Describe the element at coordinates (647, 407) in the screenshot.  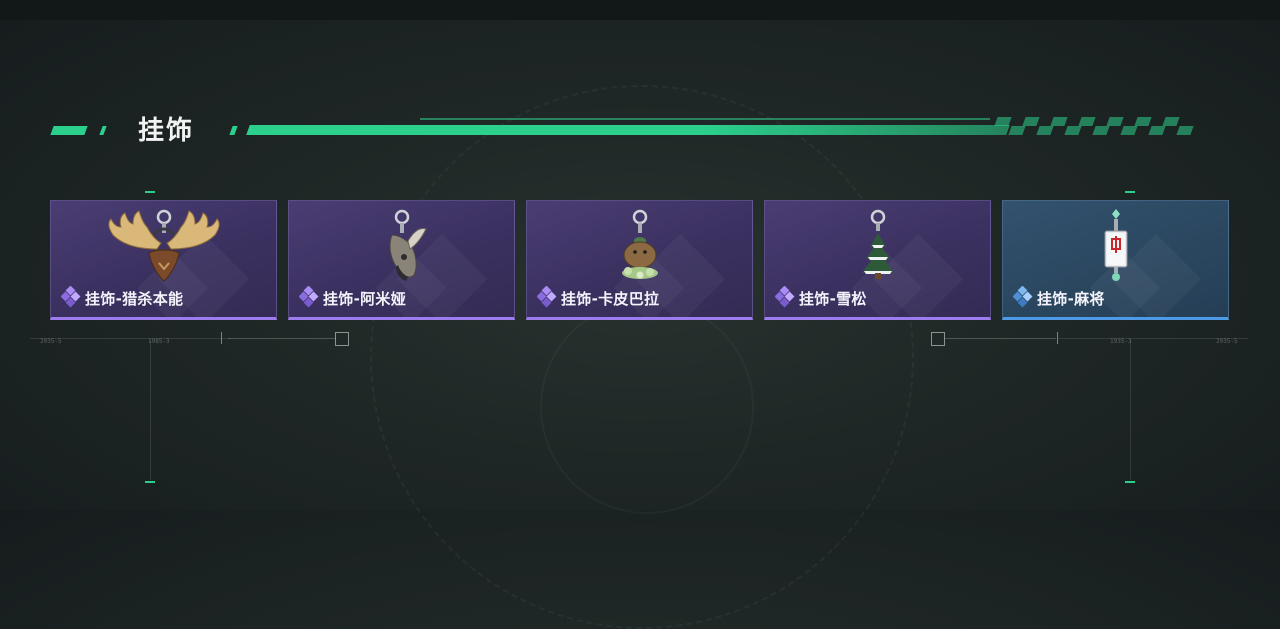
I see `background-inner-ring` at that location.